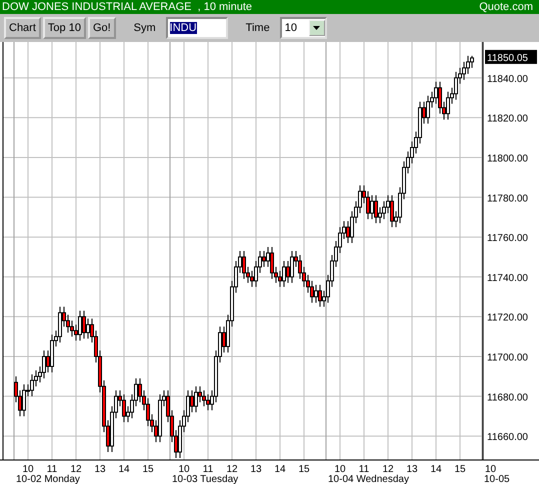 The width and height of the screenshot is (539, 484). Describe the element at coordinates (507, 358) in the screenshot. I see `y-axis-label: 11700.00` at that location.